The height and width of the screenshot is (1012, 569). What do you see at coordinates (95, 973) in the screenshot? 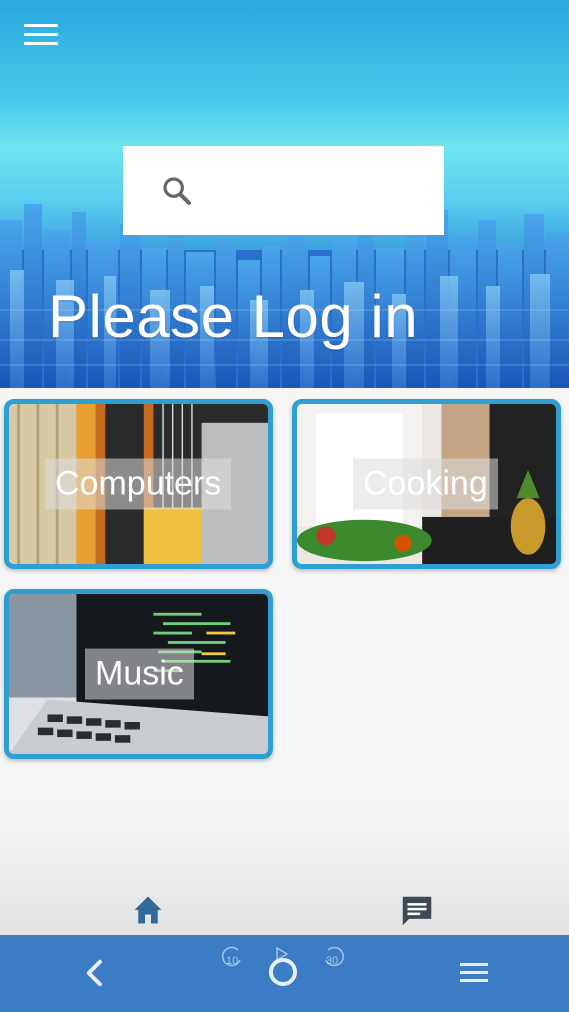
I see `back-chevron-icon` at bounding box center [95, 973].